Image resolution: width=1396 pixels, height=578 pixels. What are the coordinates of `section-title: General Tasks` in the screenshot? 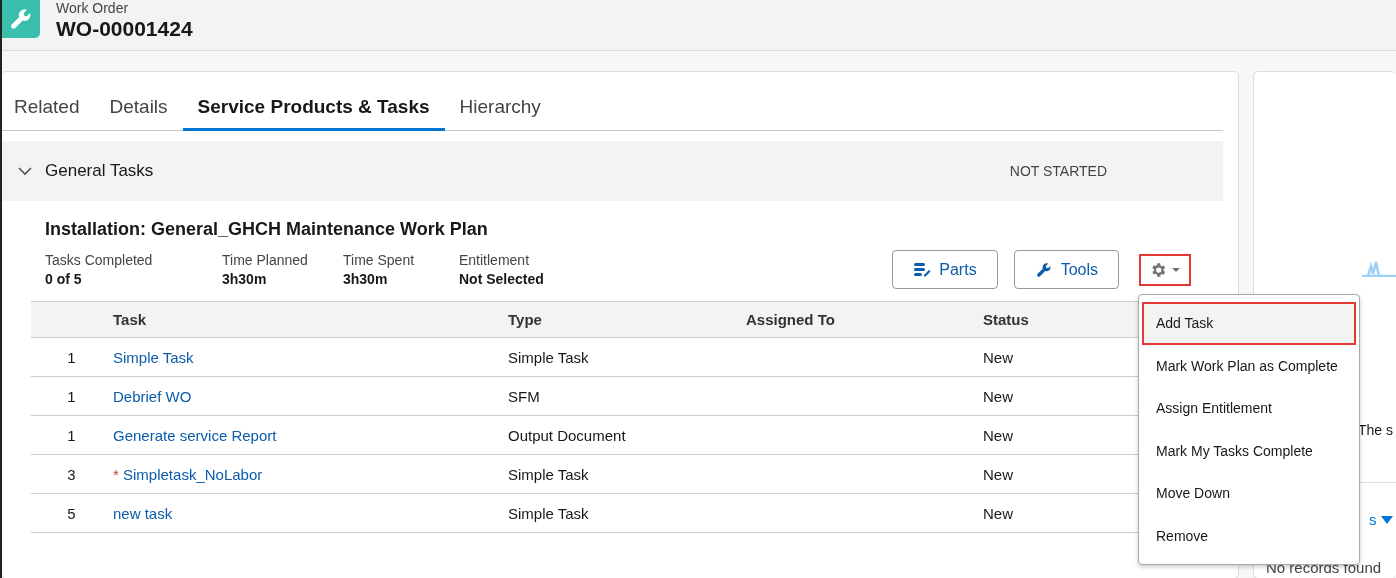 It's located at (99, 171).